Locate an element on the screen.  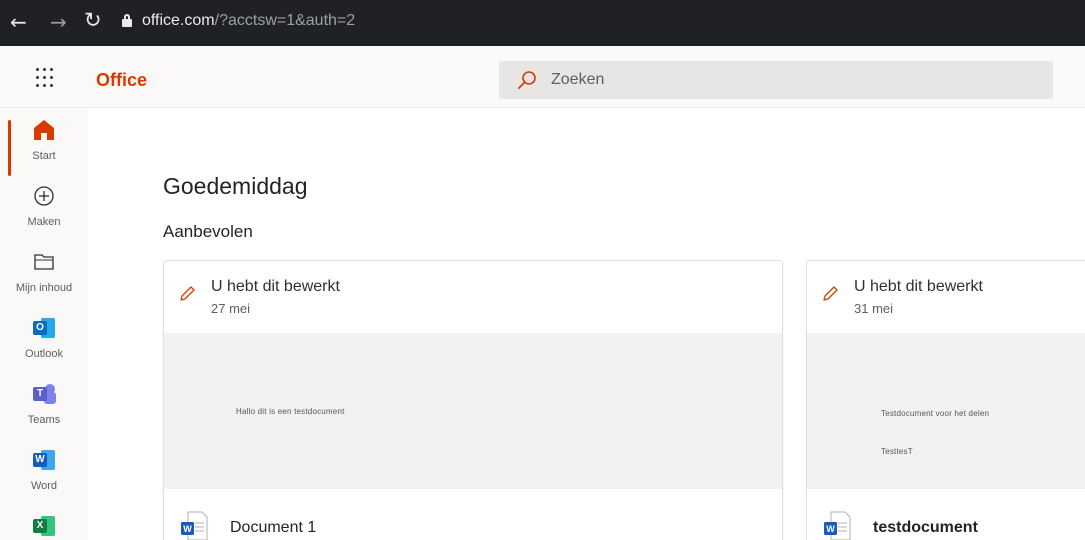
rail-item-teams: T Teams is located at coordinates (44, 404).